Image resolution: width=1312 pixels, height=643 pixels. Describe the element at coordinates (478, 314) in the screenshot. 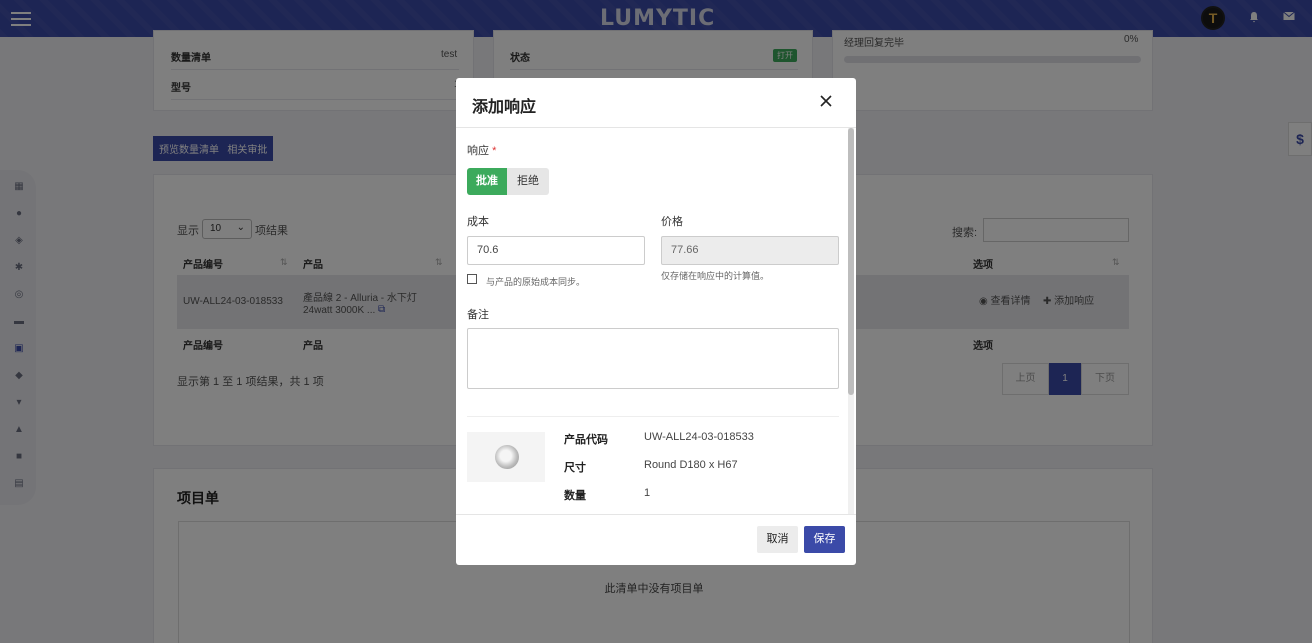

I see `notes-label: 备注` at that location.